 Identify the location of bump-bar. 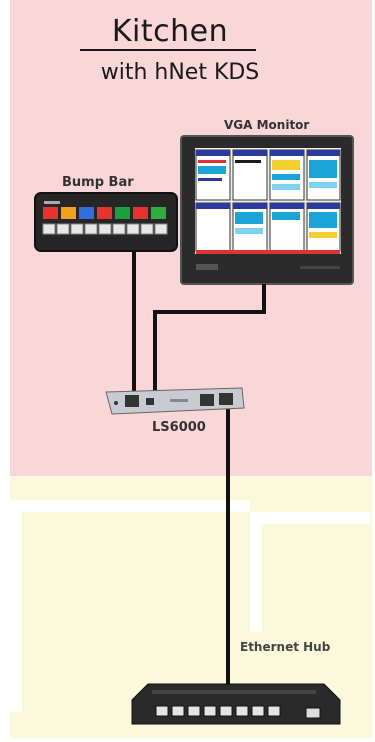
(106, 222).